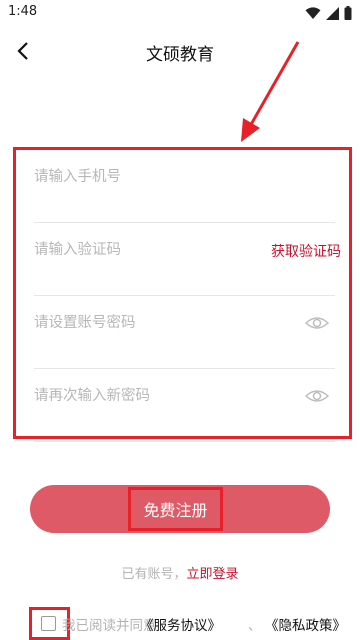 Image resolution: width=360 pixels, height=640 pixels. I want to click on confirm-password-input, so click(149, 396).